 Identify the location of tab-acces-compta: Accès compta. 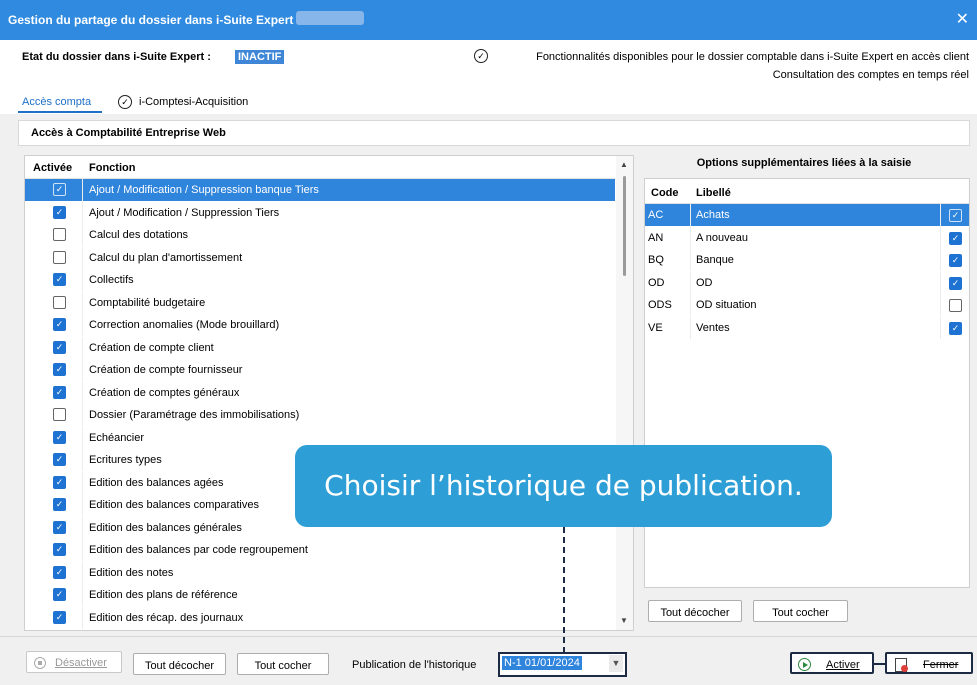
(56, 102).